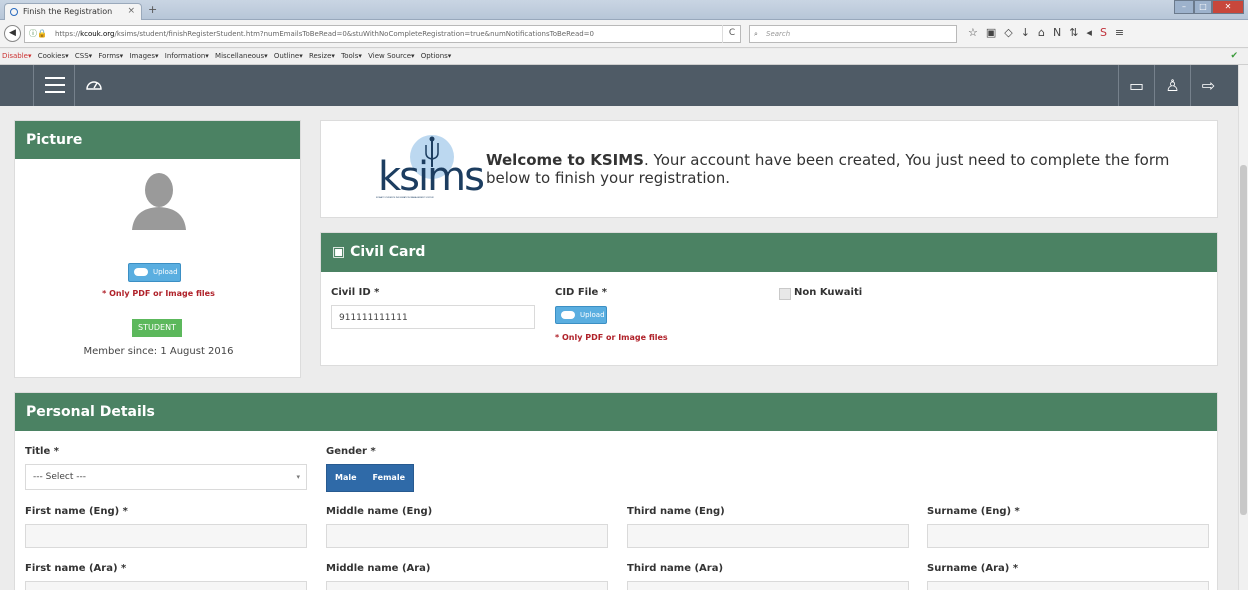 This screenshot has width=1248, height=590. Describe the element at coordinates (166, 477) in the screenshot. I see `title-select: --- Select --- ▾` at that location.